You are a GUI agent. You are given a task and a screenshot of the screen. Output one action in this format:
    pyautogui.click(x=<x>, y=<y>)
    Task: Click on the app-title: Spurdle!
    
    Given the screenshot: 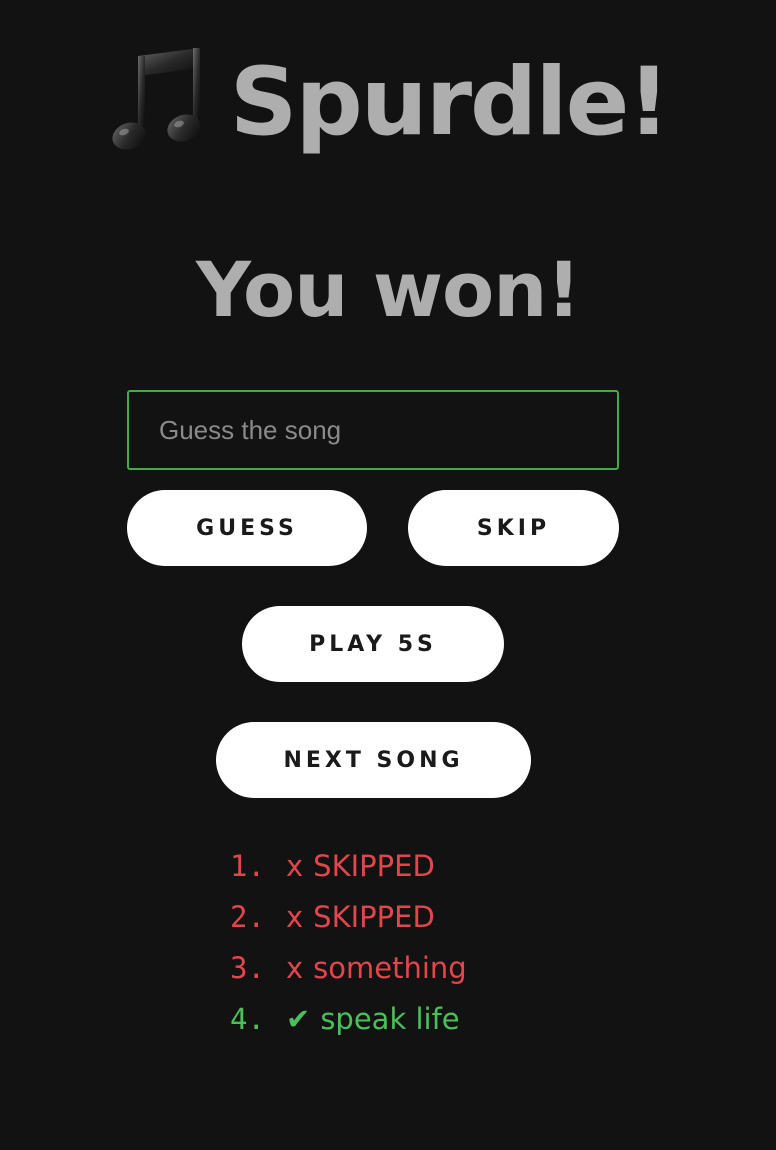 What is the action you would take?
    pyautogui.click(x=388, y=103)
    